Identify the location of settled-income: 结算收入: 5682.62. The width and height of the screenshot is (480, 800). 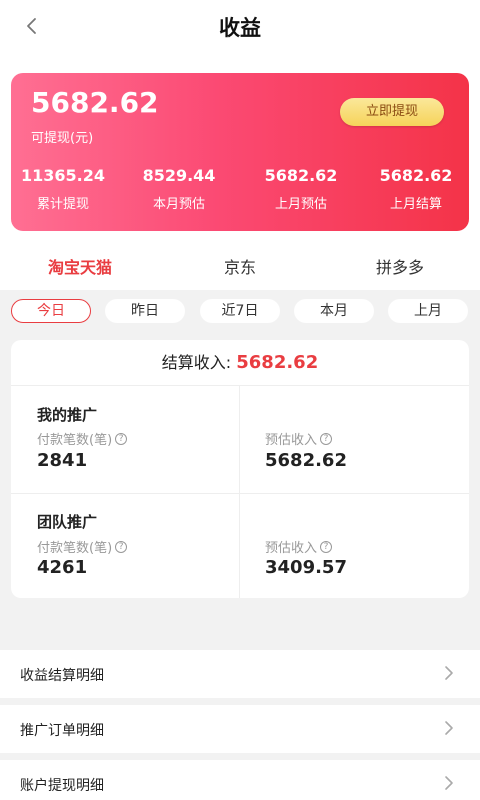
(240, 363).